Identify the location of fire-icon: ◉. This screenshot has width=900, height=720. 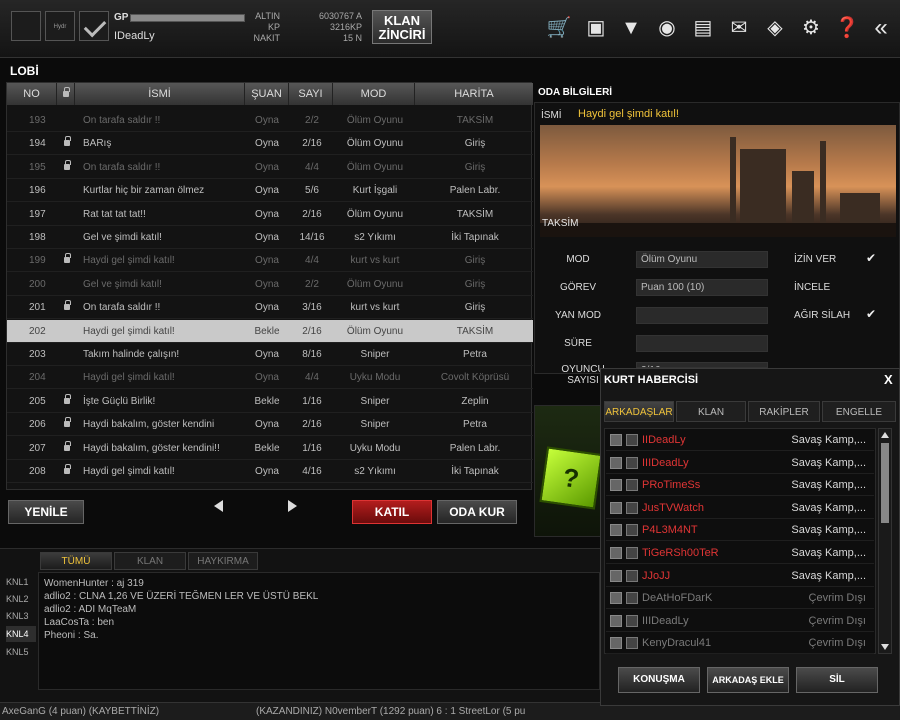
(667, 28).